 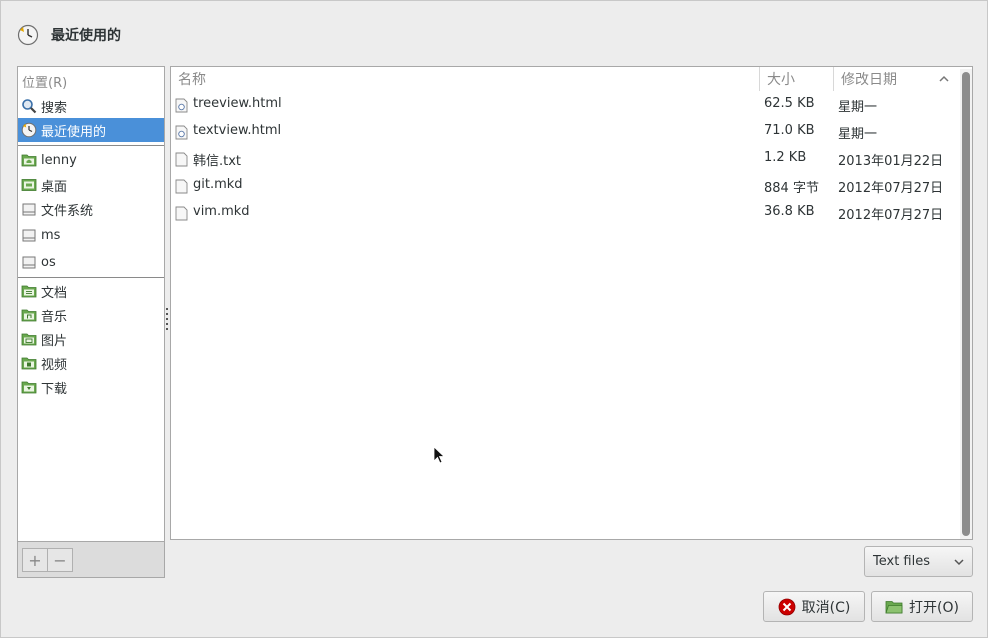 What do you see at coordinates (789, 211) in the screenshot?
I see `file-size: 36.8 KB` at bounding box center [789, 211].